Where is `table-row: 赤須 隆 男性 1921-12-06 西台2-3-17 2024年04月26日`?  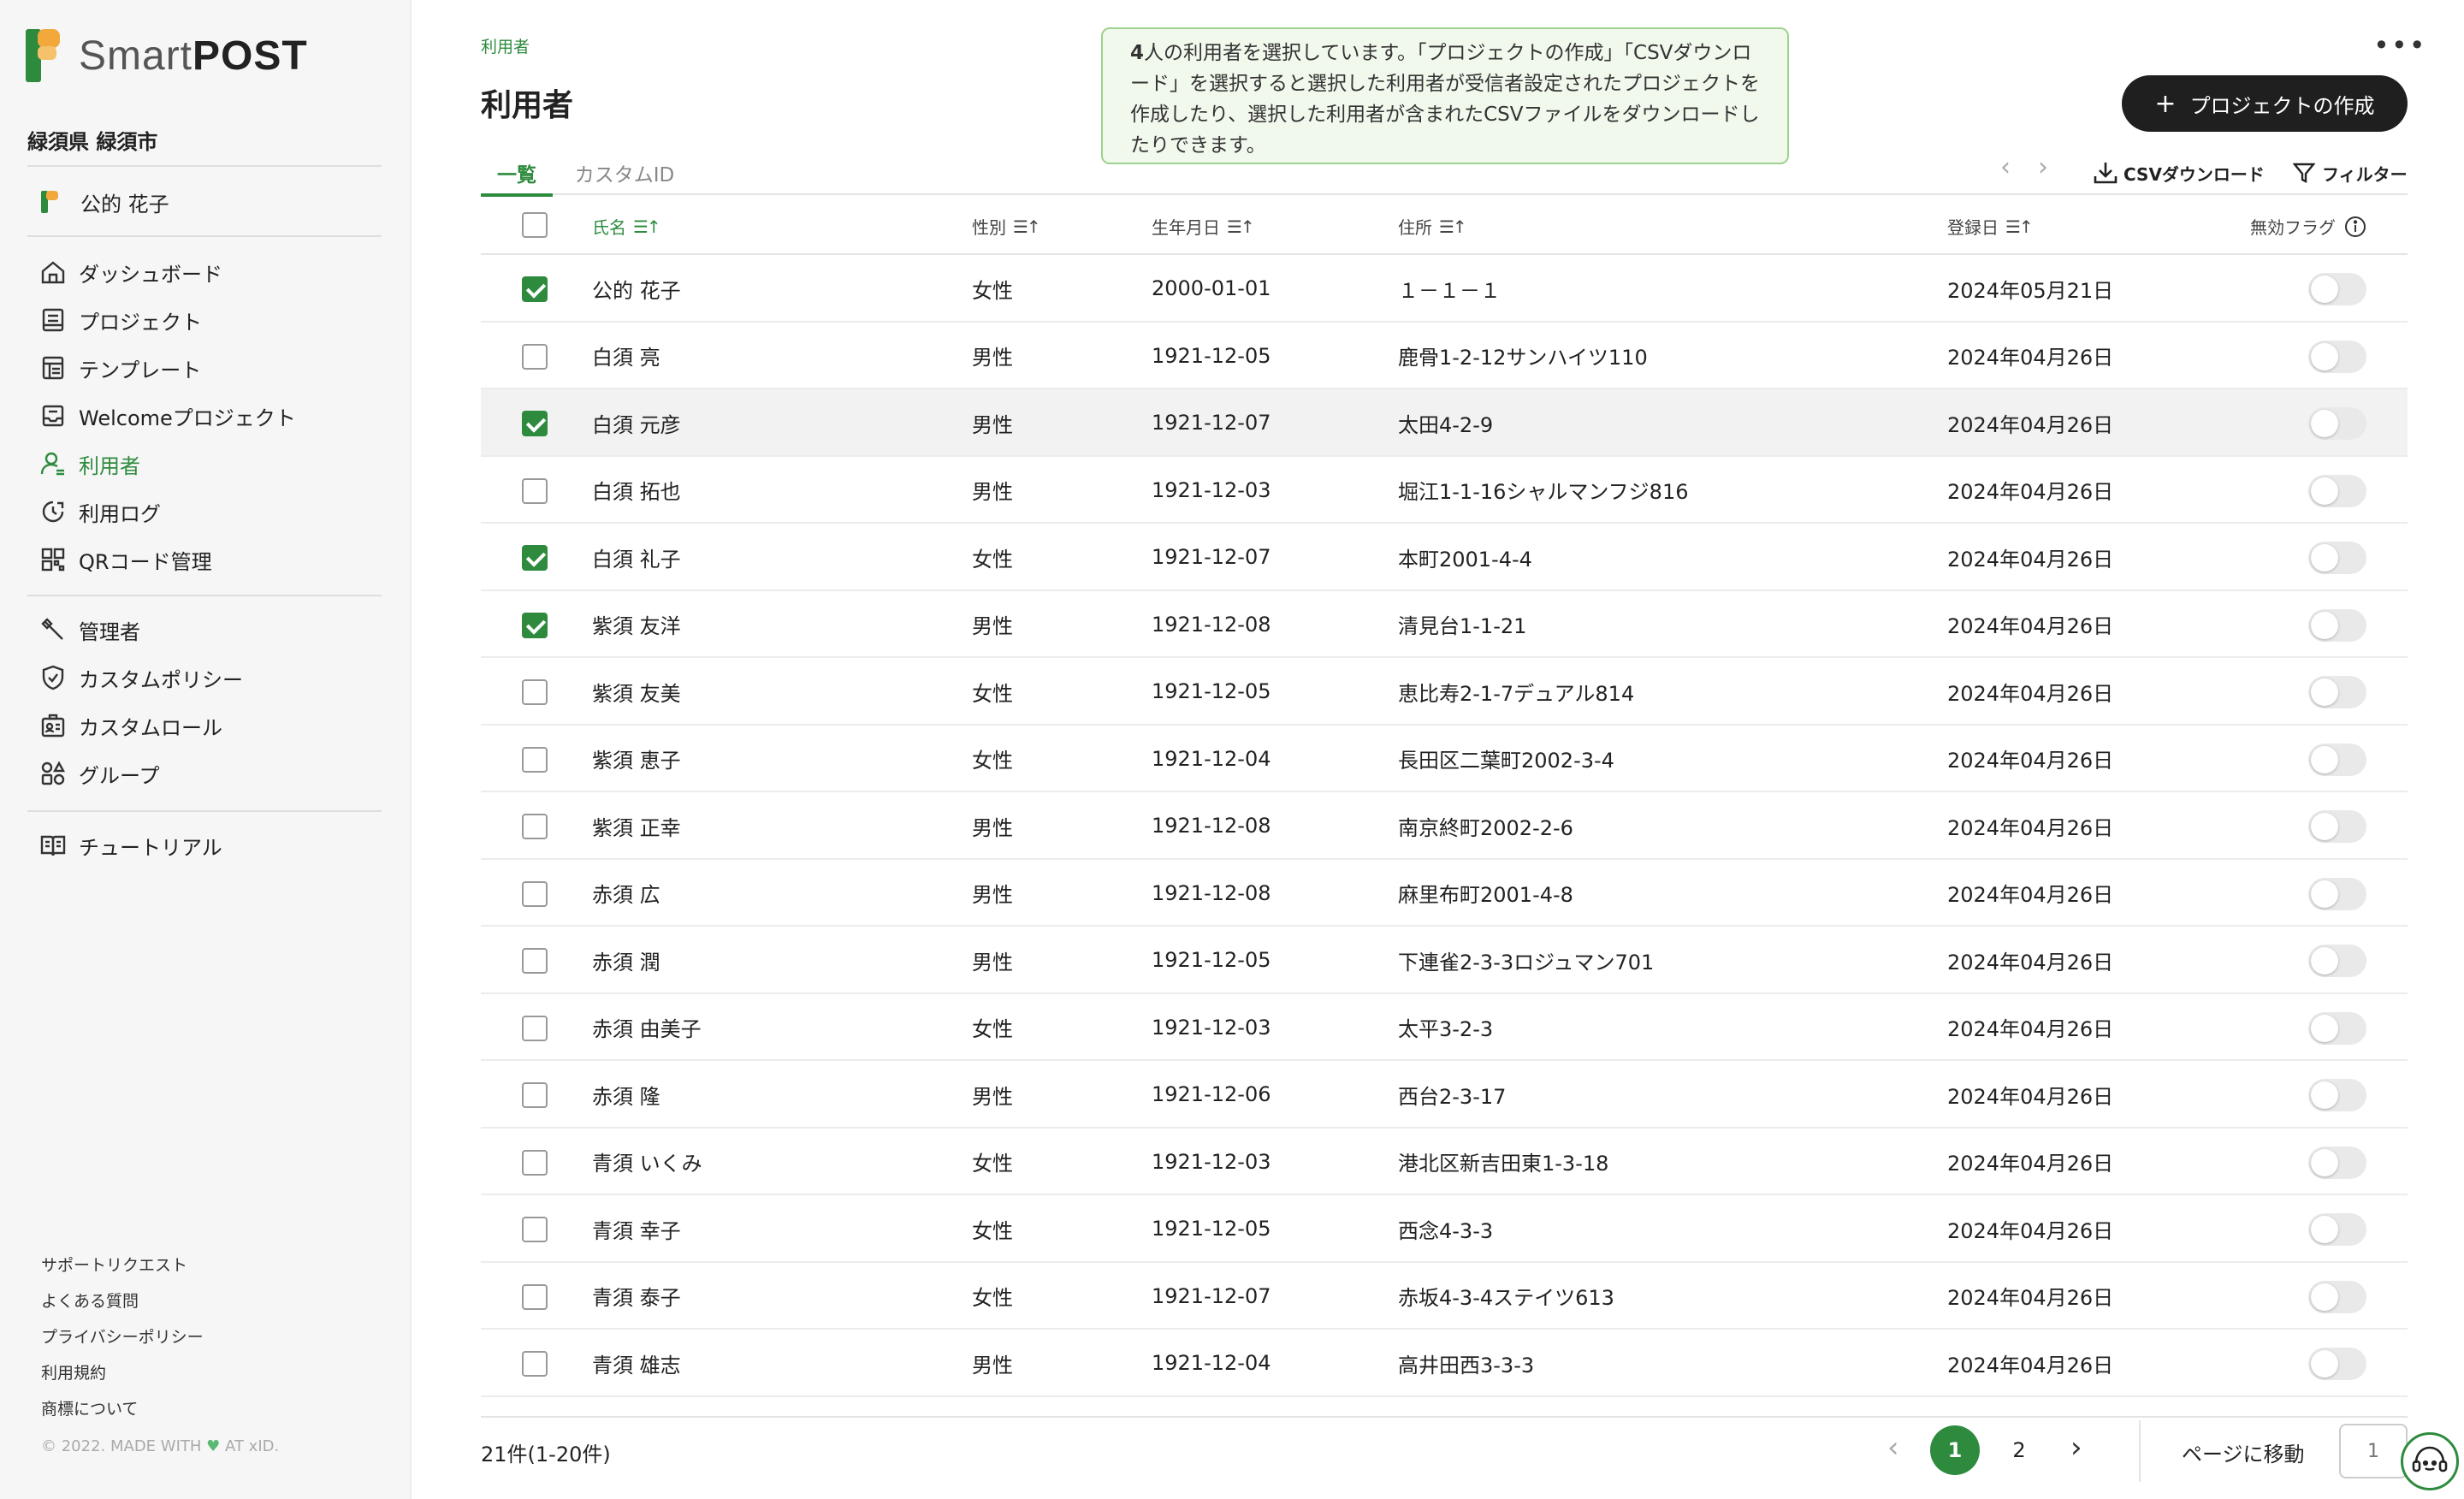 table-row: 赤須 隆 男性 1921-12-06 西台2-3-17 2024年04月26日 is located at coordinates (1444, 1095).